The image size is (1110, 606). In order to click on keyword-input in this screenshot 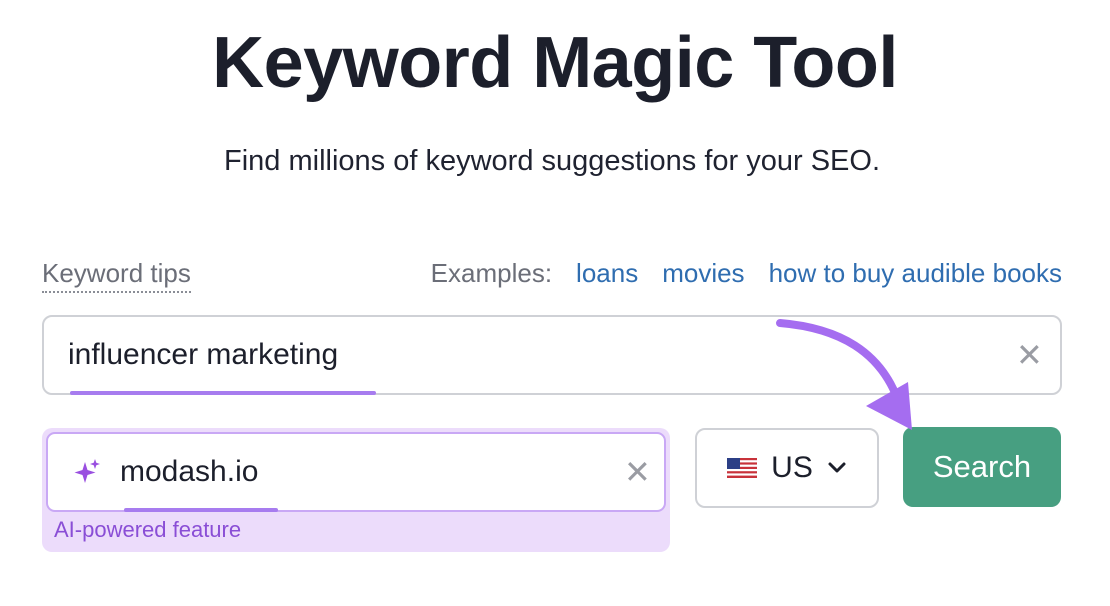, I will do `click(518, 355)`.